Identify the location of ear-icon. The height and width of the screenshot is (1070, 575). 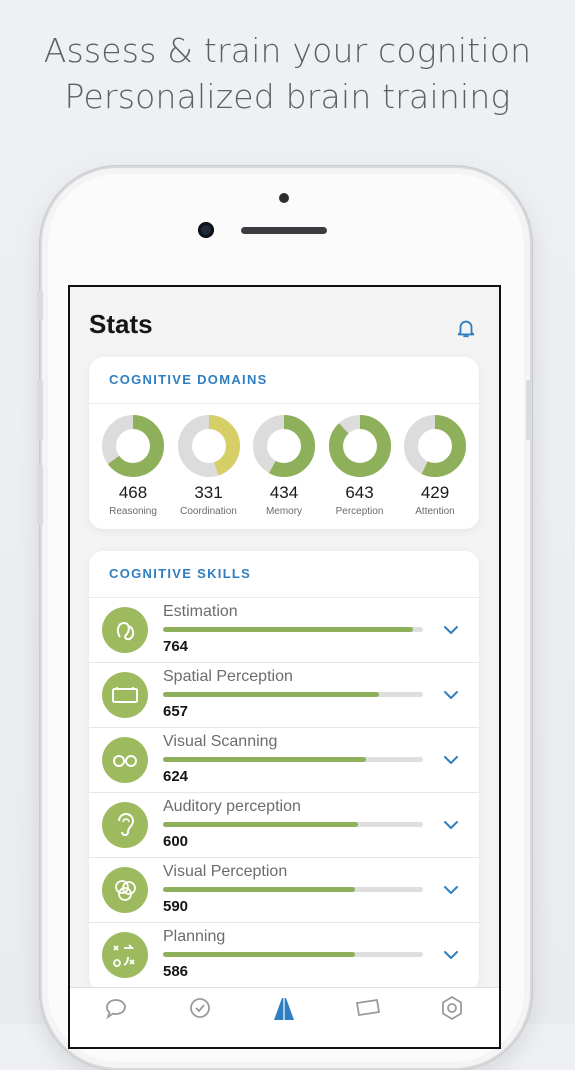
(125, 825).